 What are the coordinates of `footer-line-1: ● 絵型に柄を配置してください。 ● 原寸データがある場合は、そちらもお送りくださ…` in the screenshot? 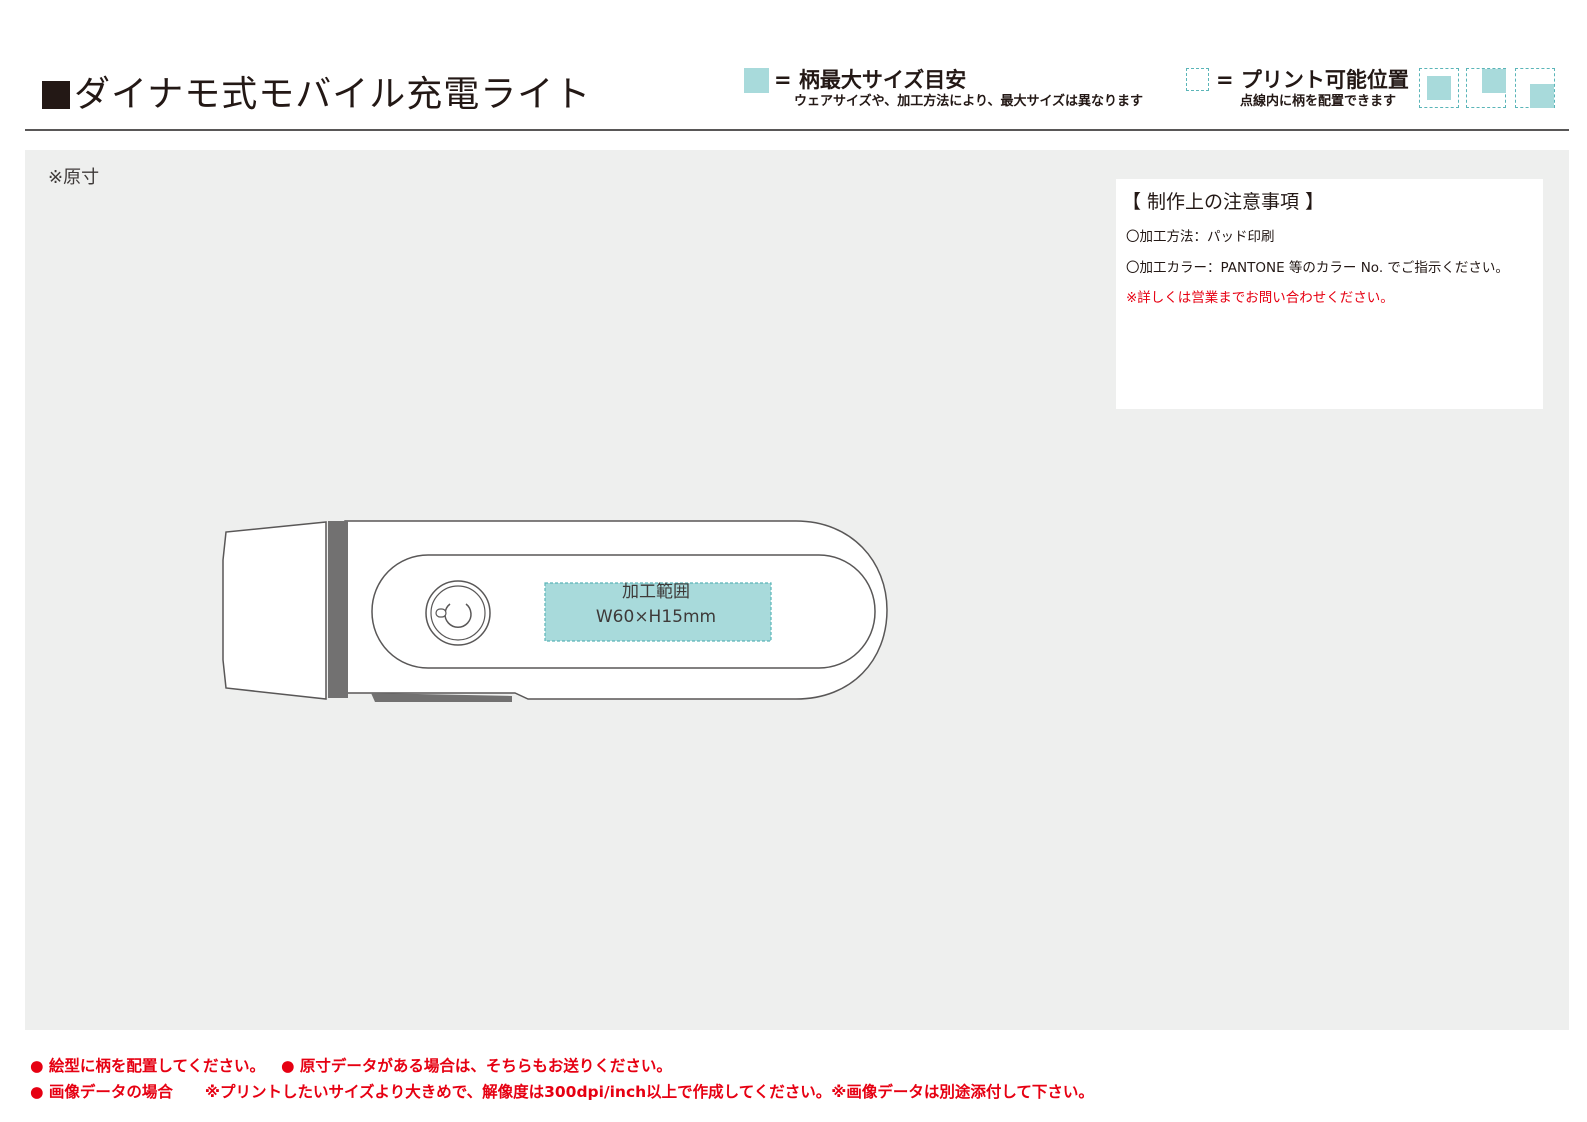 It's located at (351, 1066).